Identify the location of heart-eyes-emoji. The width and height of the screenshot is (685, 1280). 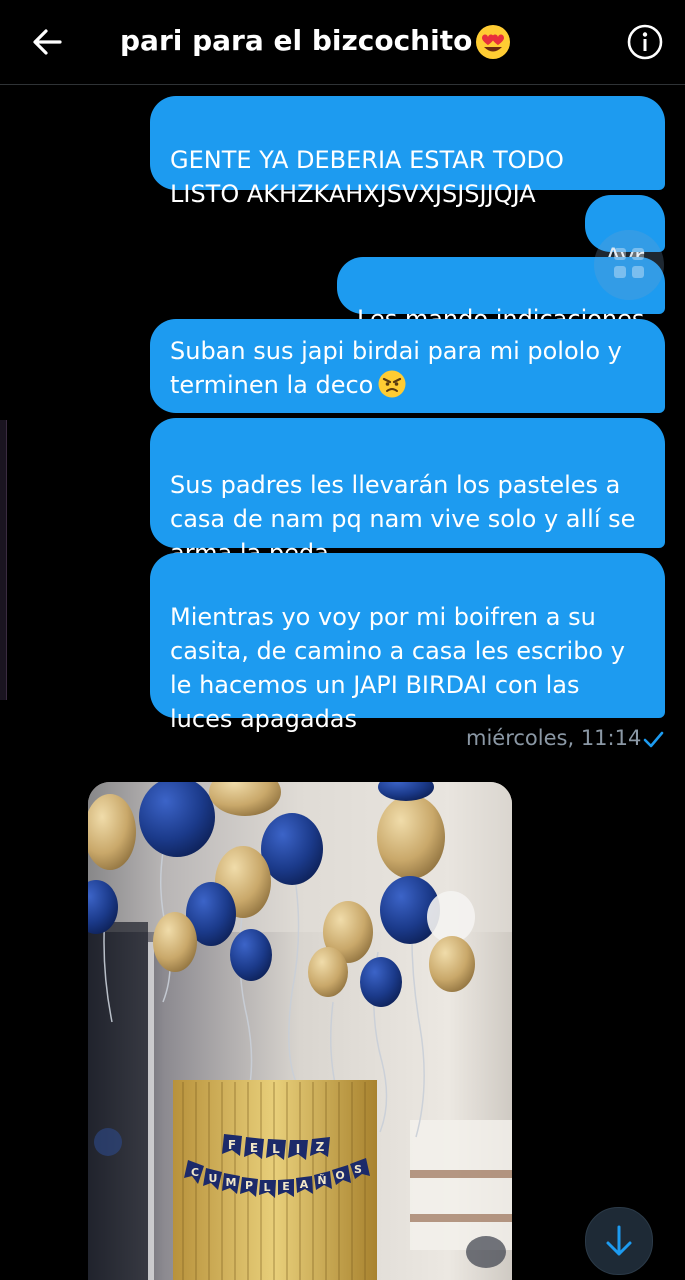
(493, 42).